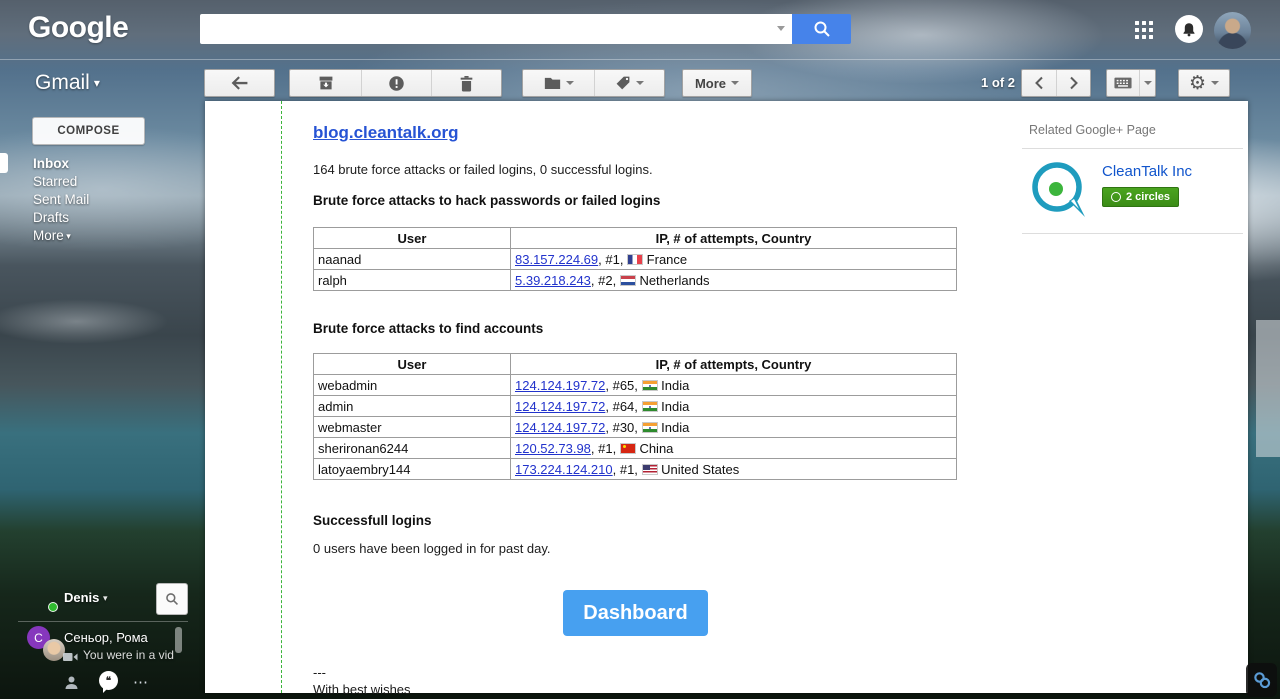  Describe the element at coordinates (1197, 82) in the screenshot. I see `gear-icon: ⚙` at that location.